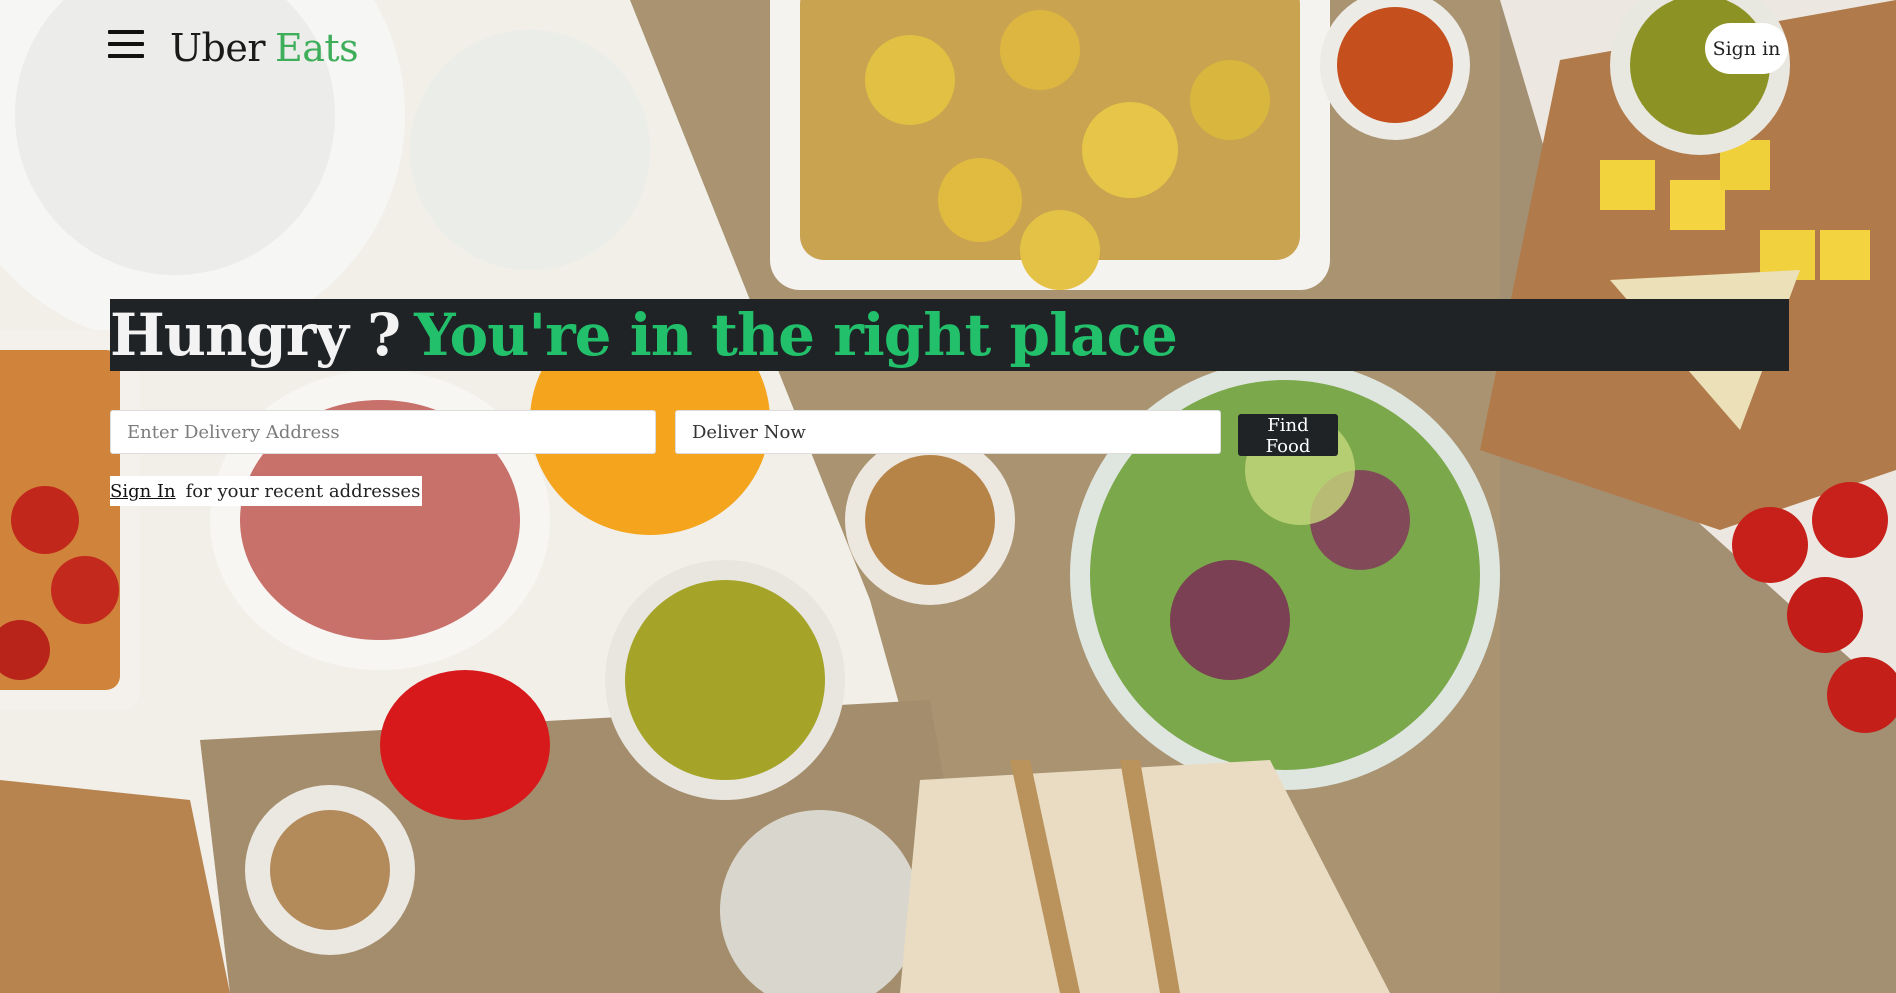 Image resolution: width=1896 pixels, height=993 pixels. What do you see at coordinates (143, 491) in the screenshot?
I see `sign-in-link: Sign In` at bounding box center [143, 491].